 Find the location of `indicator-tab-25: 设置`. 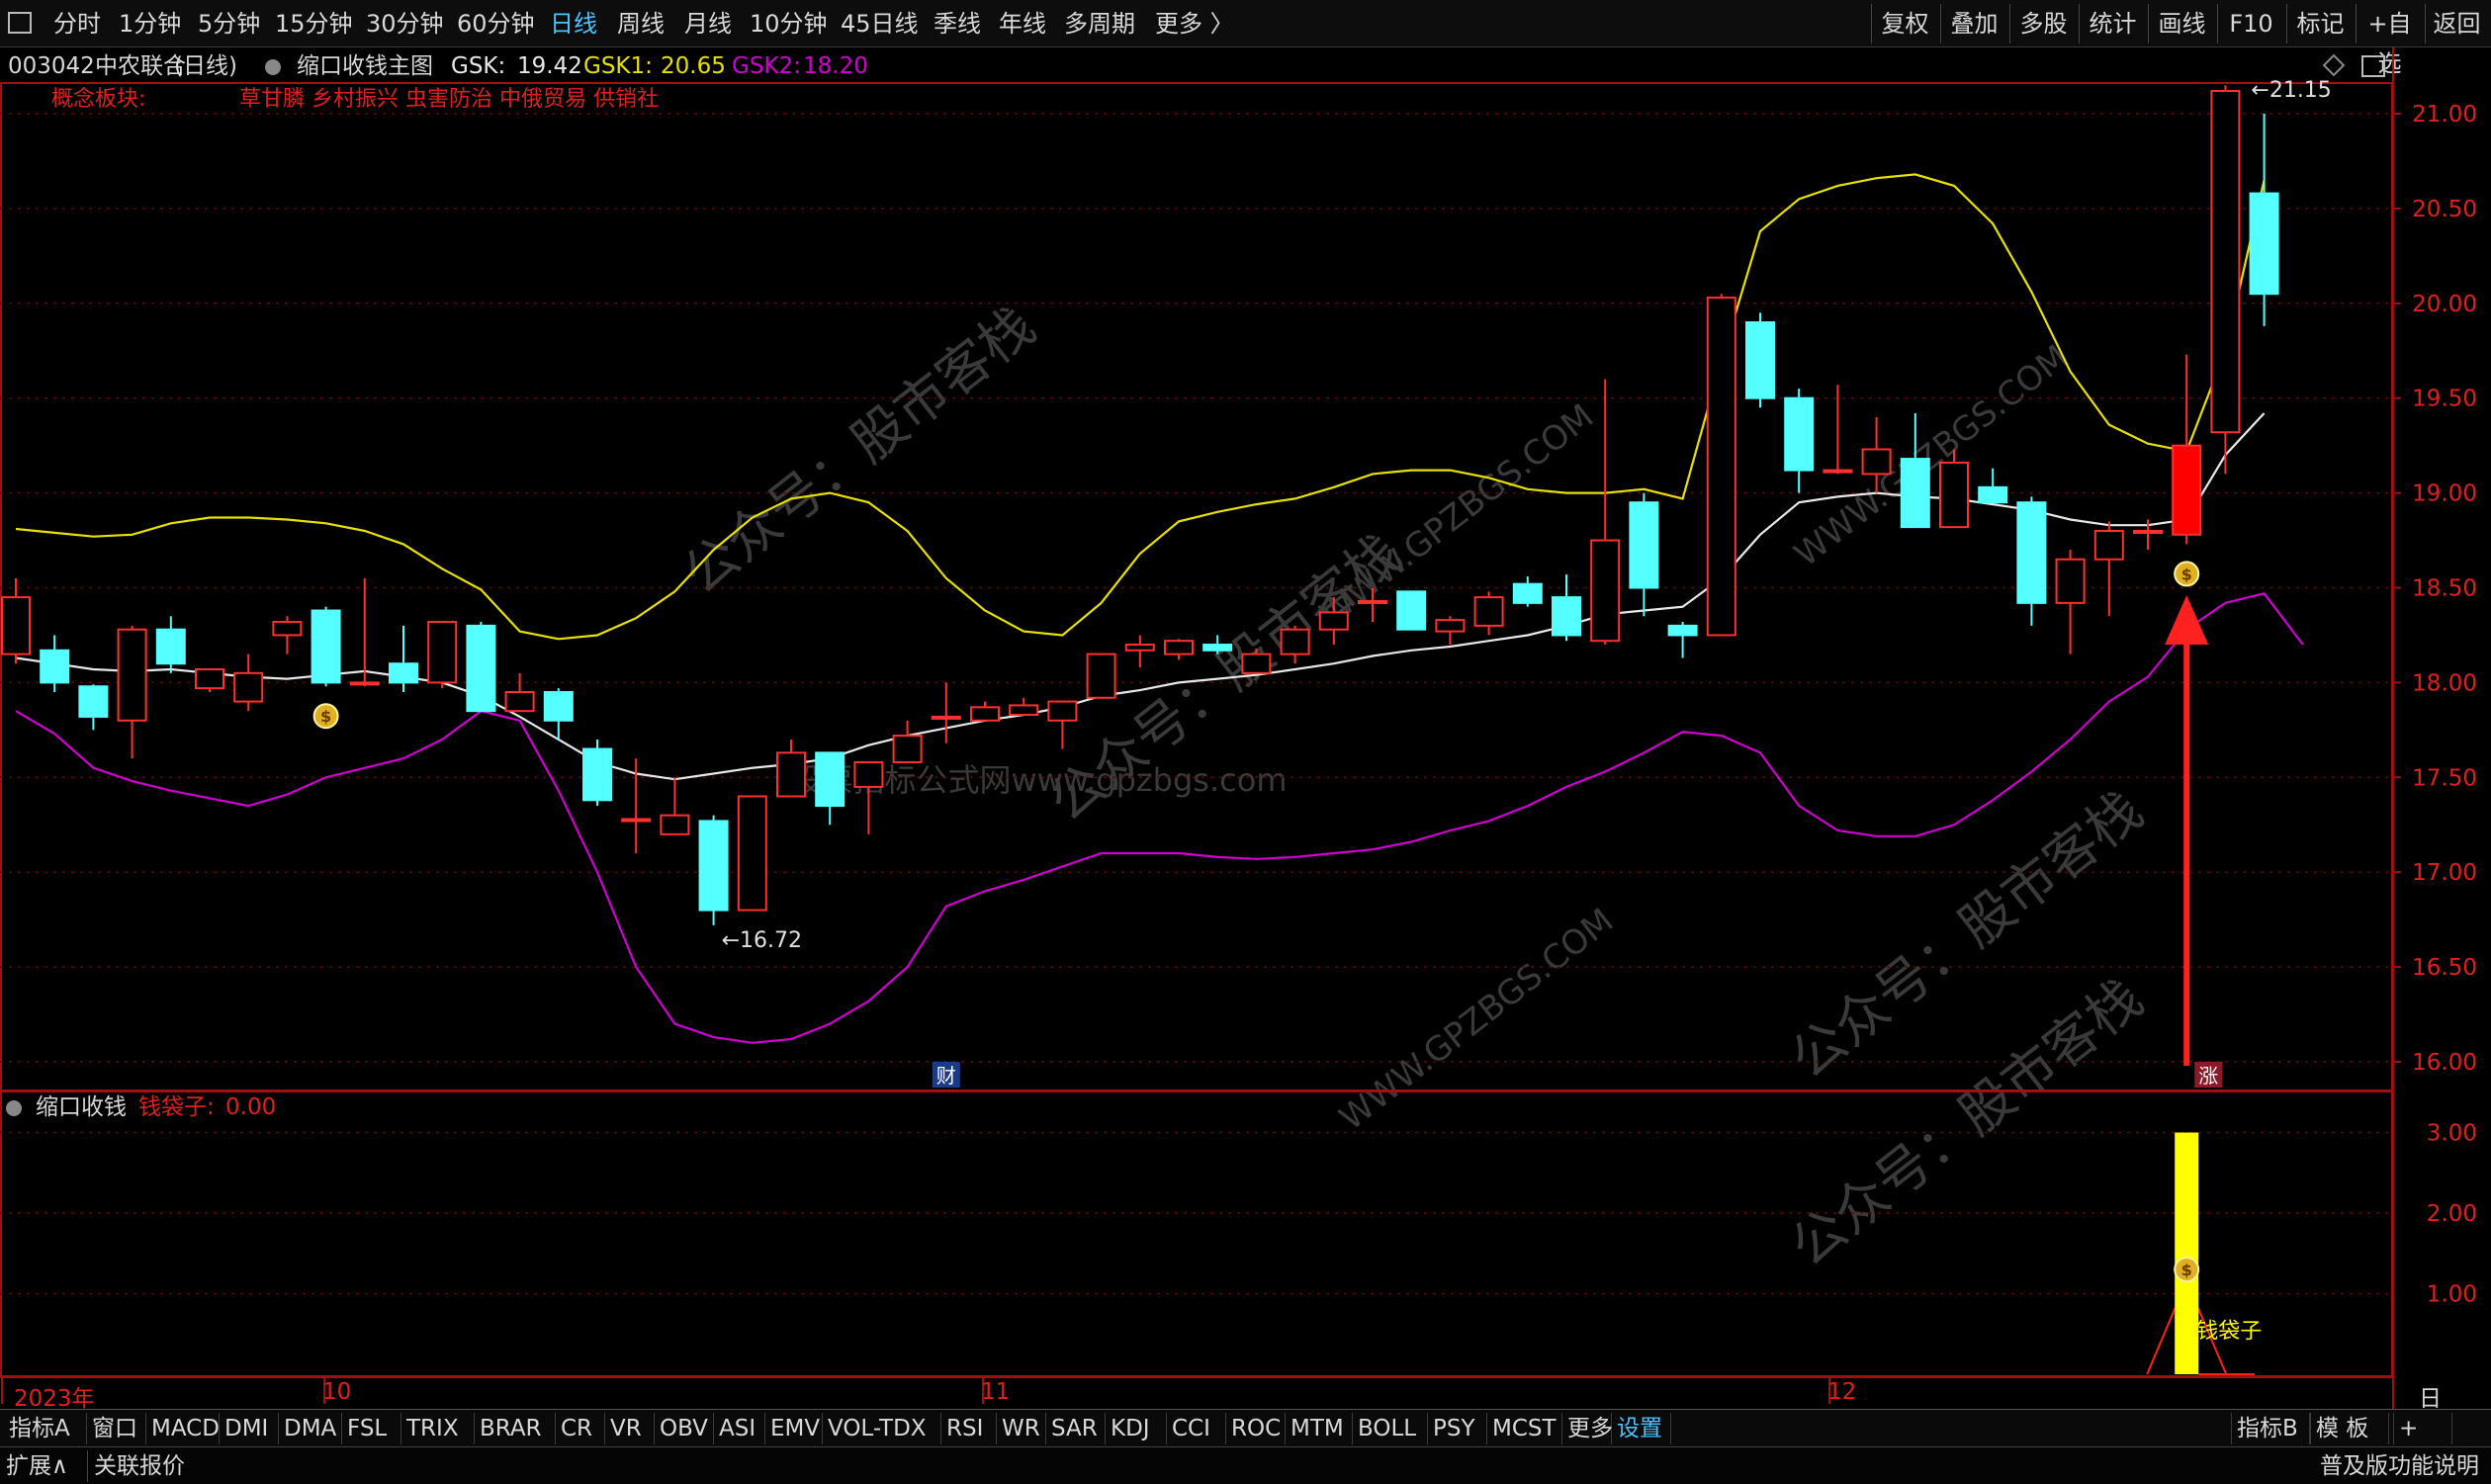

indicator-tab-25: 设置 is located at coordinates (1641, 1428).